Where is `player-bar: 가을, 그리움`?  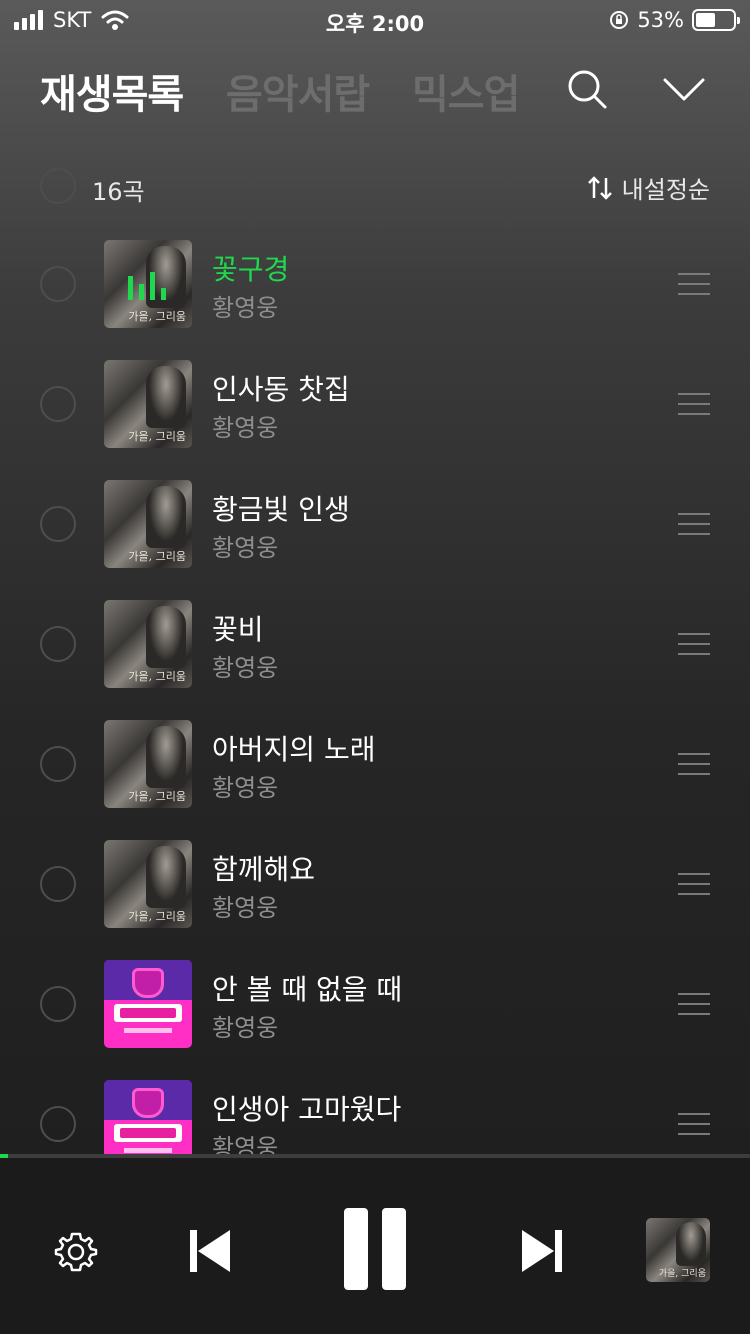
player-bar: 가을, 그리움 is located at coordinates (375, 1246).